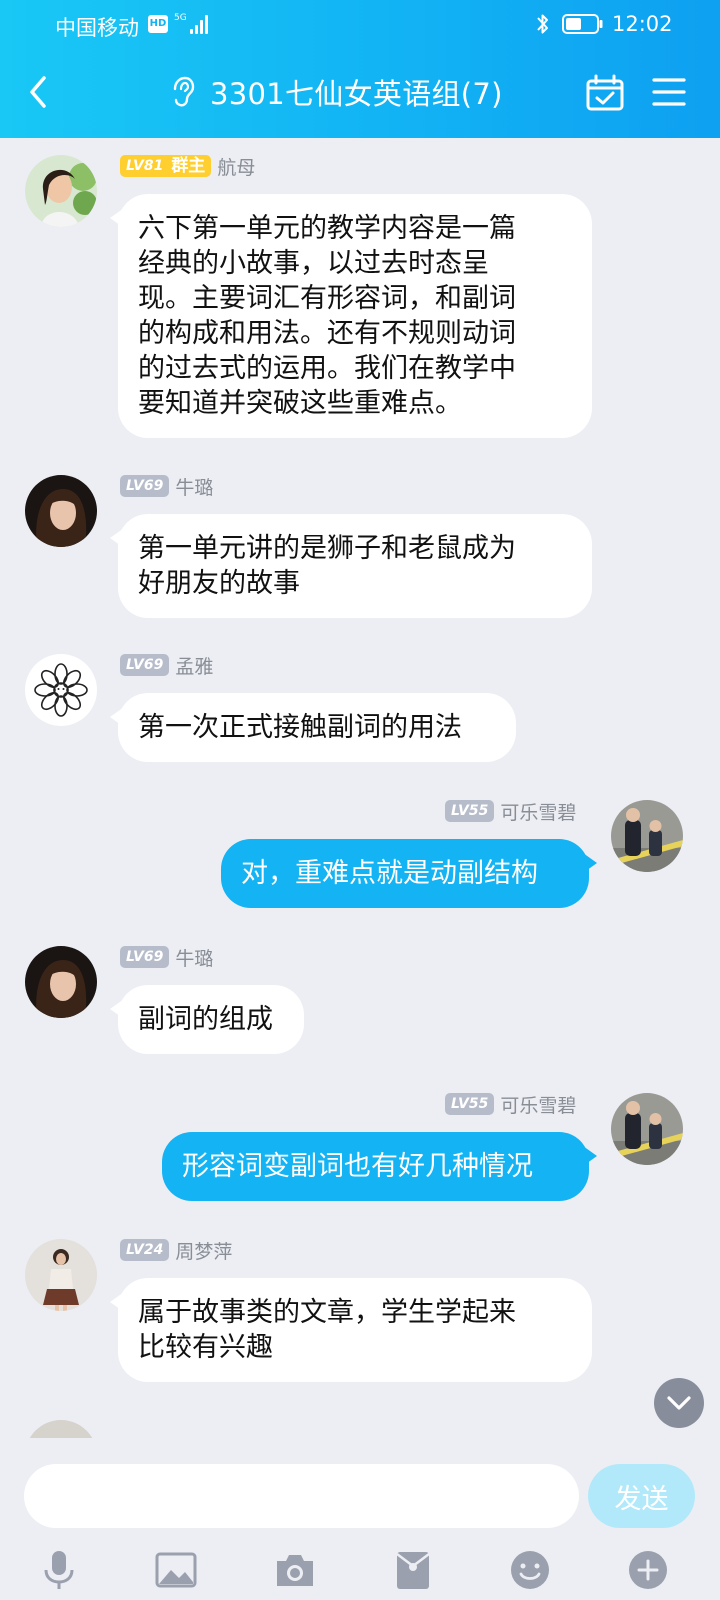  I want to click on composer: 发送, so click(360, 1519).